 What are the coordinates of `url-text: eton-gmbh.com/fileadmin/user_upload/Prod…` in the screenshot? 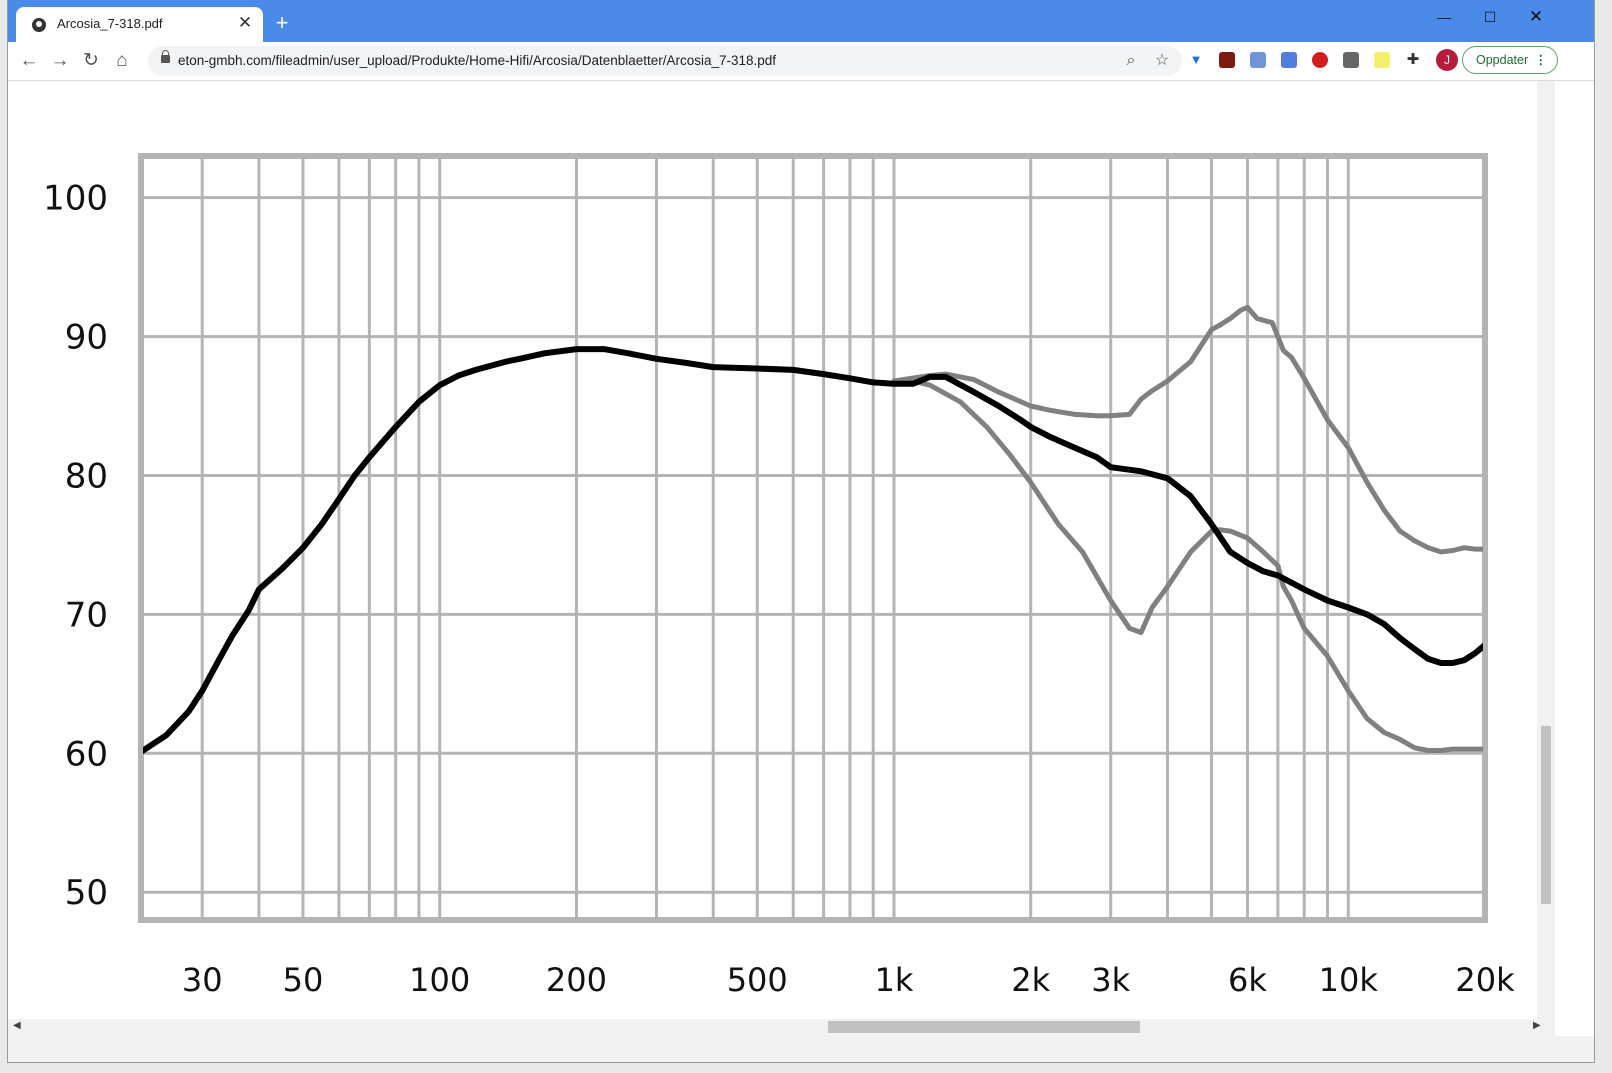 It's located at (477, 60).